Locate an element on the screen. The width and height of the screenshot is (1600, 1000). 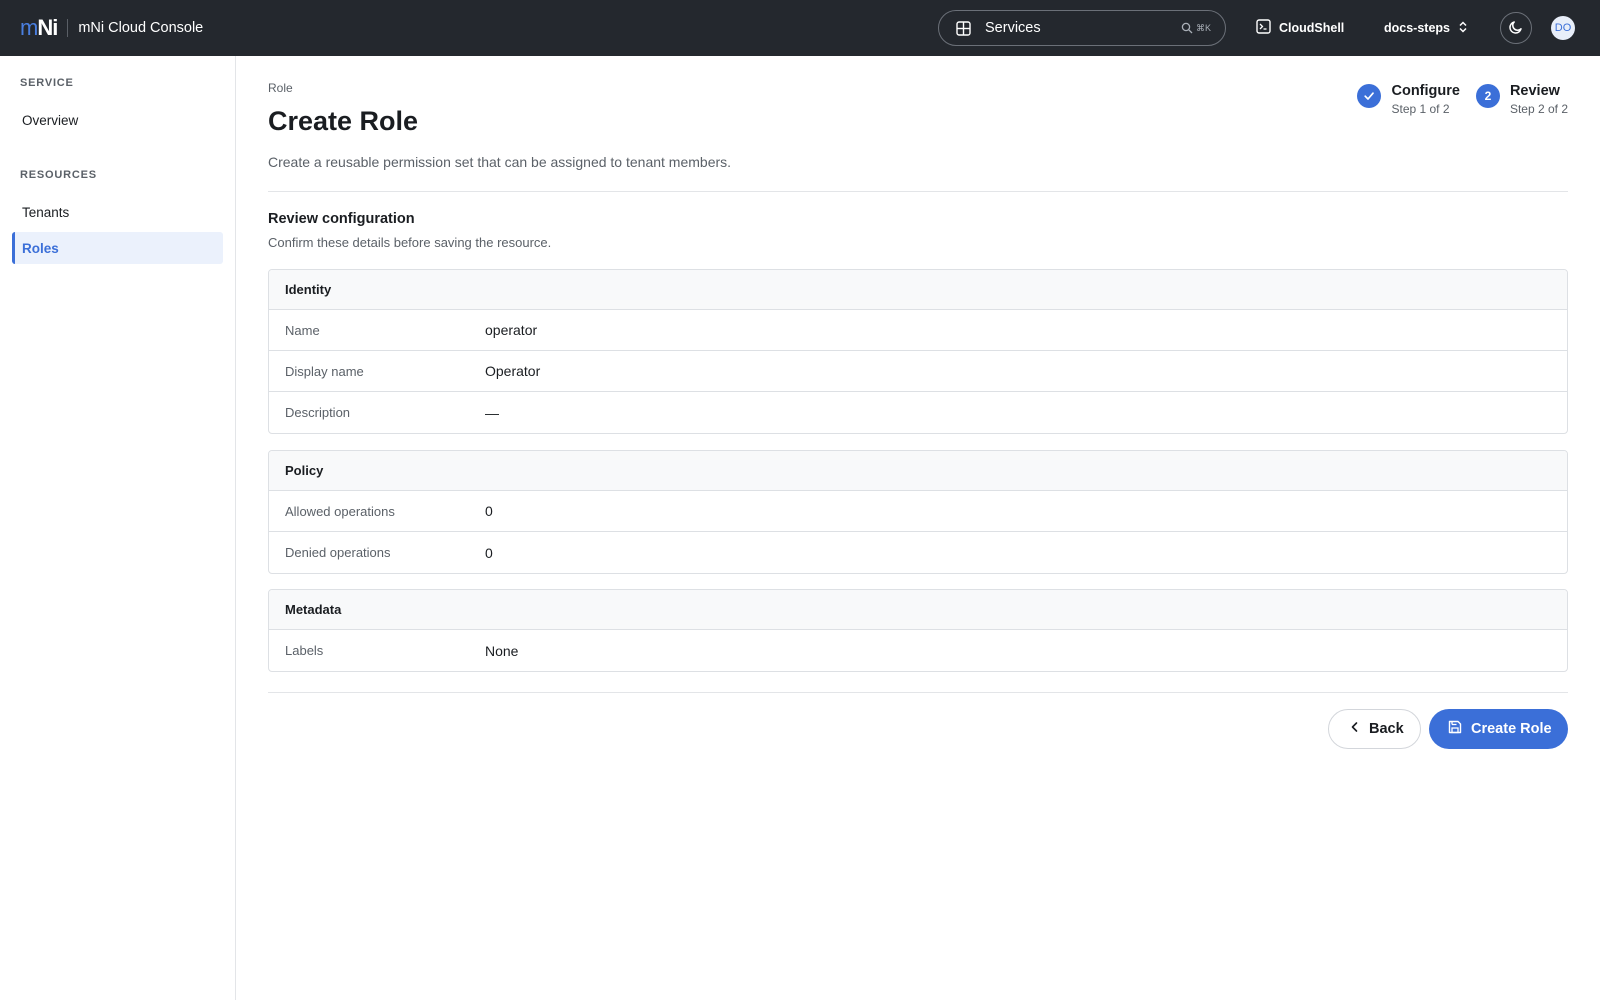
search-shortcut: ⌘K is located at coordinates (1196, 28).